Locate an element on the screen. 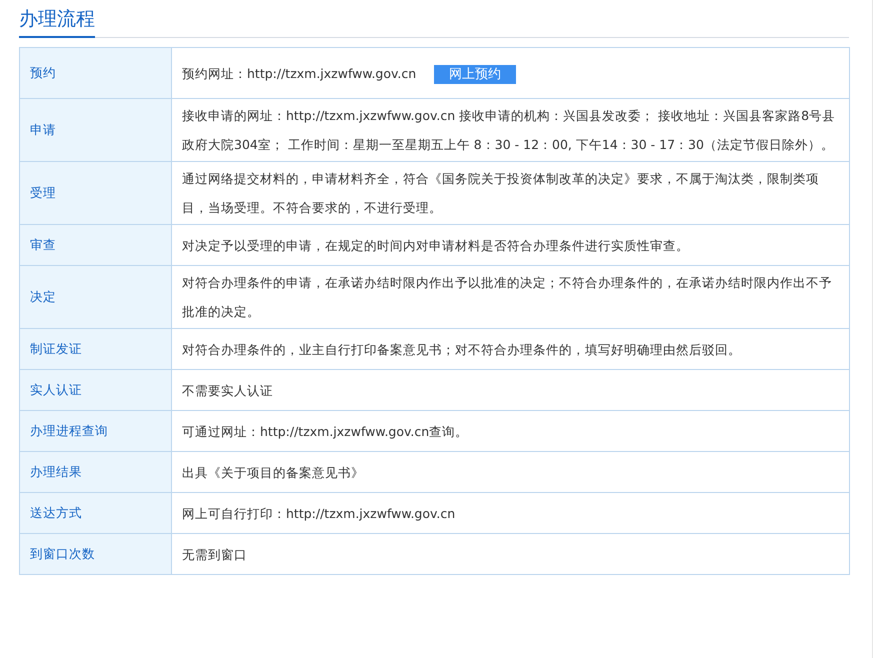 Image resolution: width=873 pixels, height=658 pixels. table-cell: 对符合办理条件的，业主自行打印备案意见书；对不符合办理条件的，填写好明确理由然后驳回。 is located at coordinates (511, 349).